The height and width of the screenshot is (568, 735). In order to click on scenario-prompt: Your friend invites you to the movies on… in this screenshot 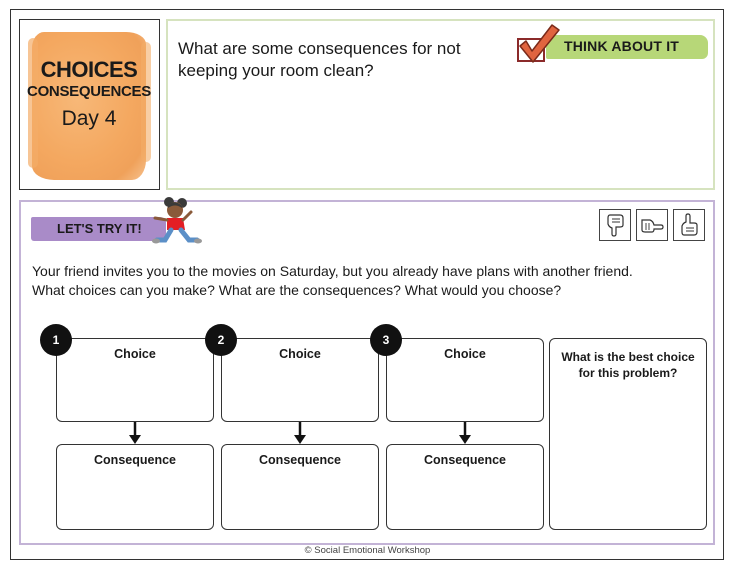, I will do `click(367, 281)`.